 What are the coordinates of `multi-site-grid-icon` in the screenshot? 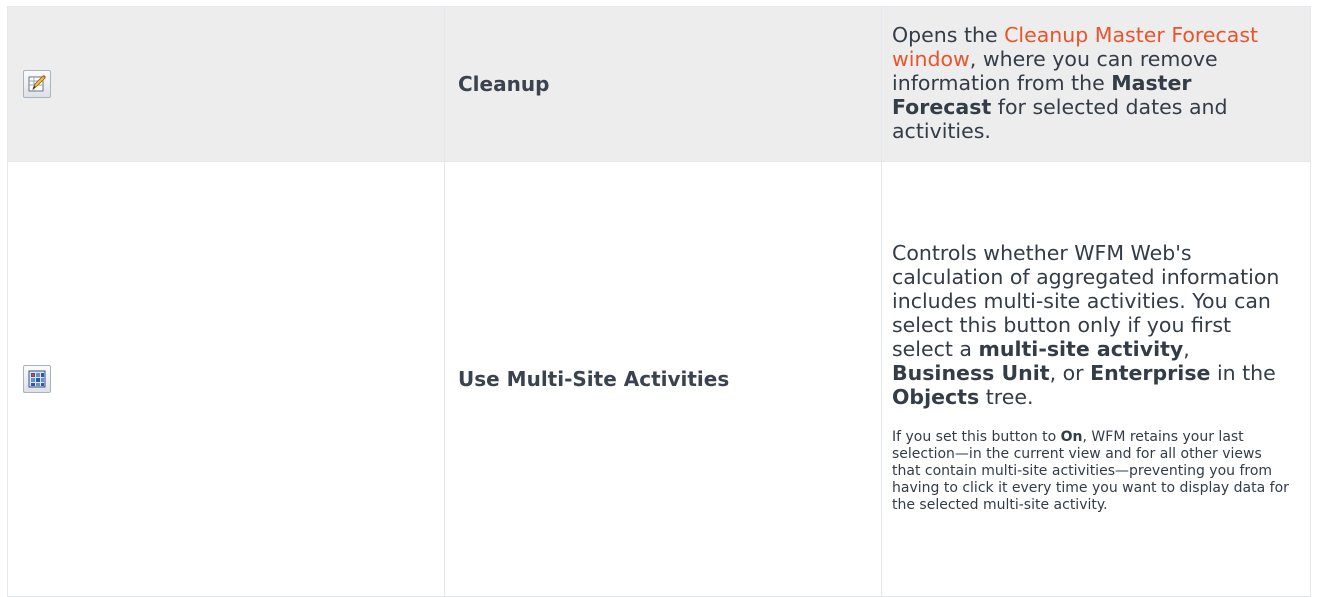 It's located at (37, 379).